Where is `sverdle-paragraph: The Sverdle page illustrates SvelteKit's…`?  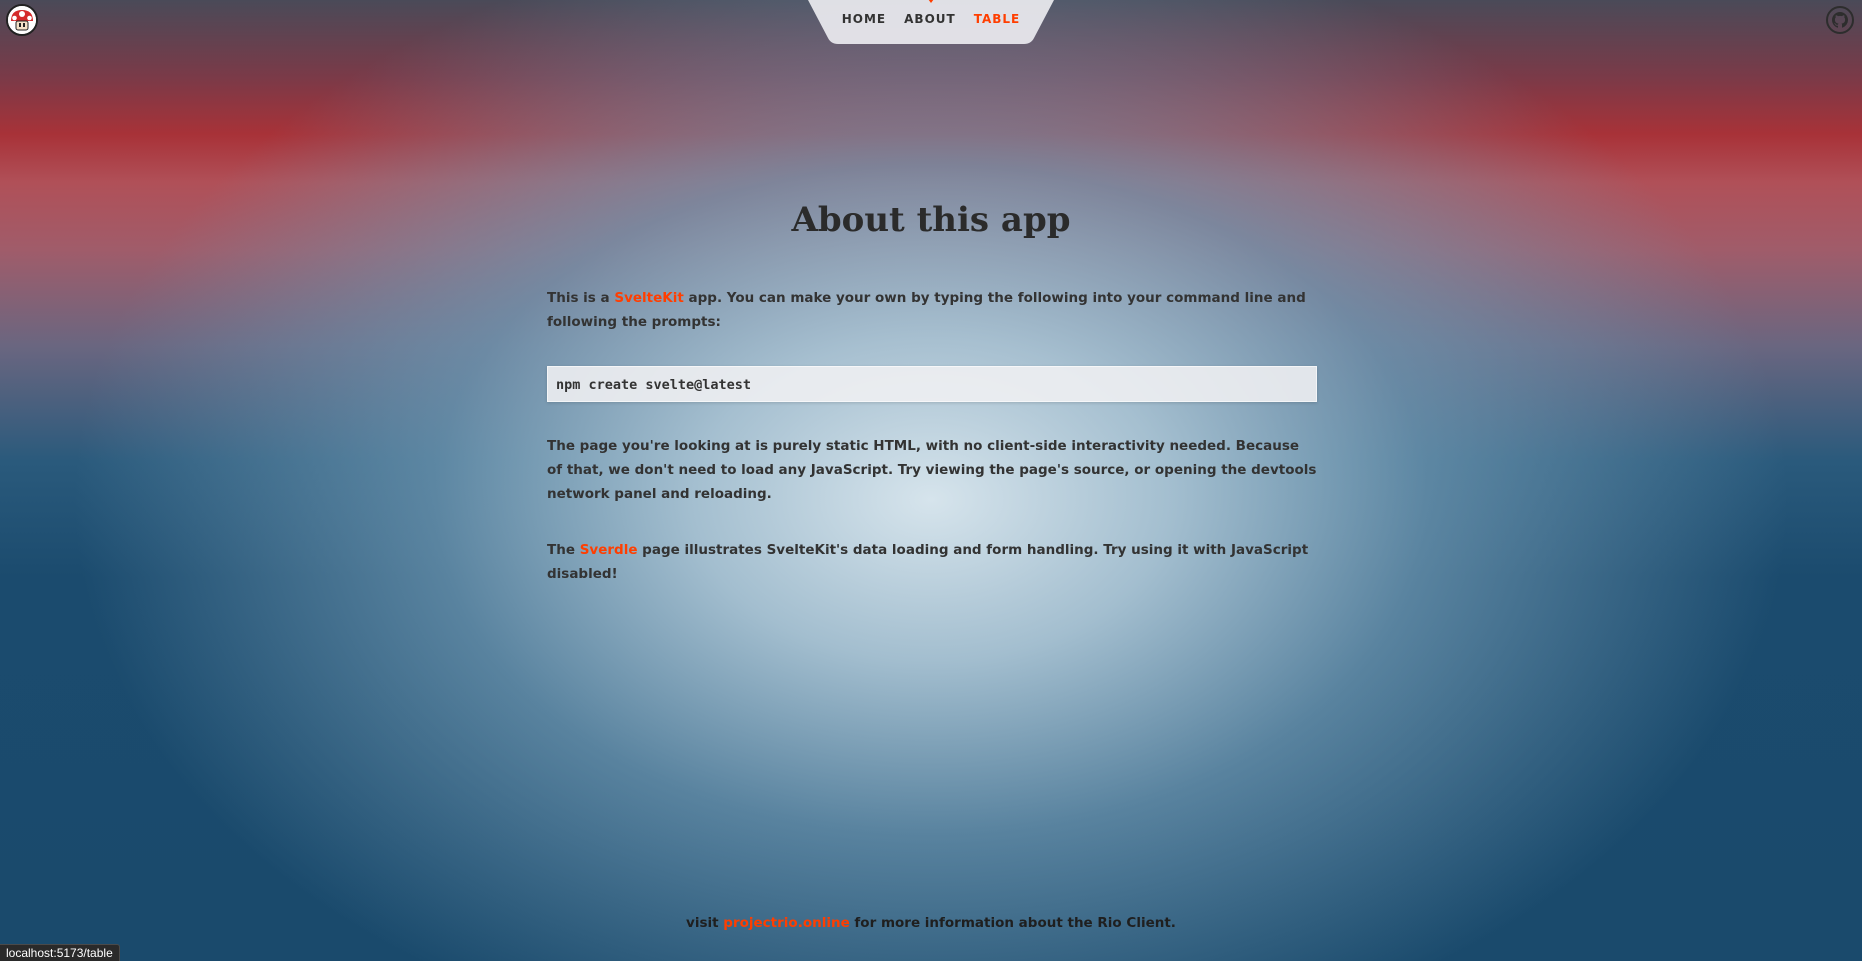
sverdle-paragraph: The Sverdle page illustrates SvelteKit's… is located at coordinates (932, 562).